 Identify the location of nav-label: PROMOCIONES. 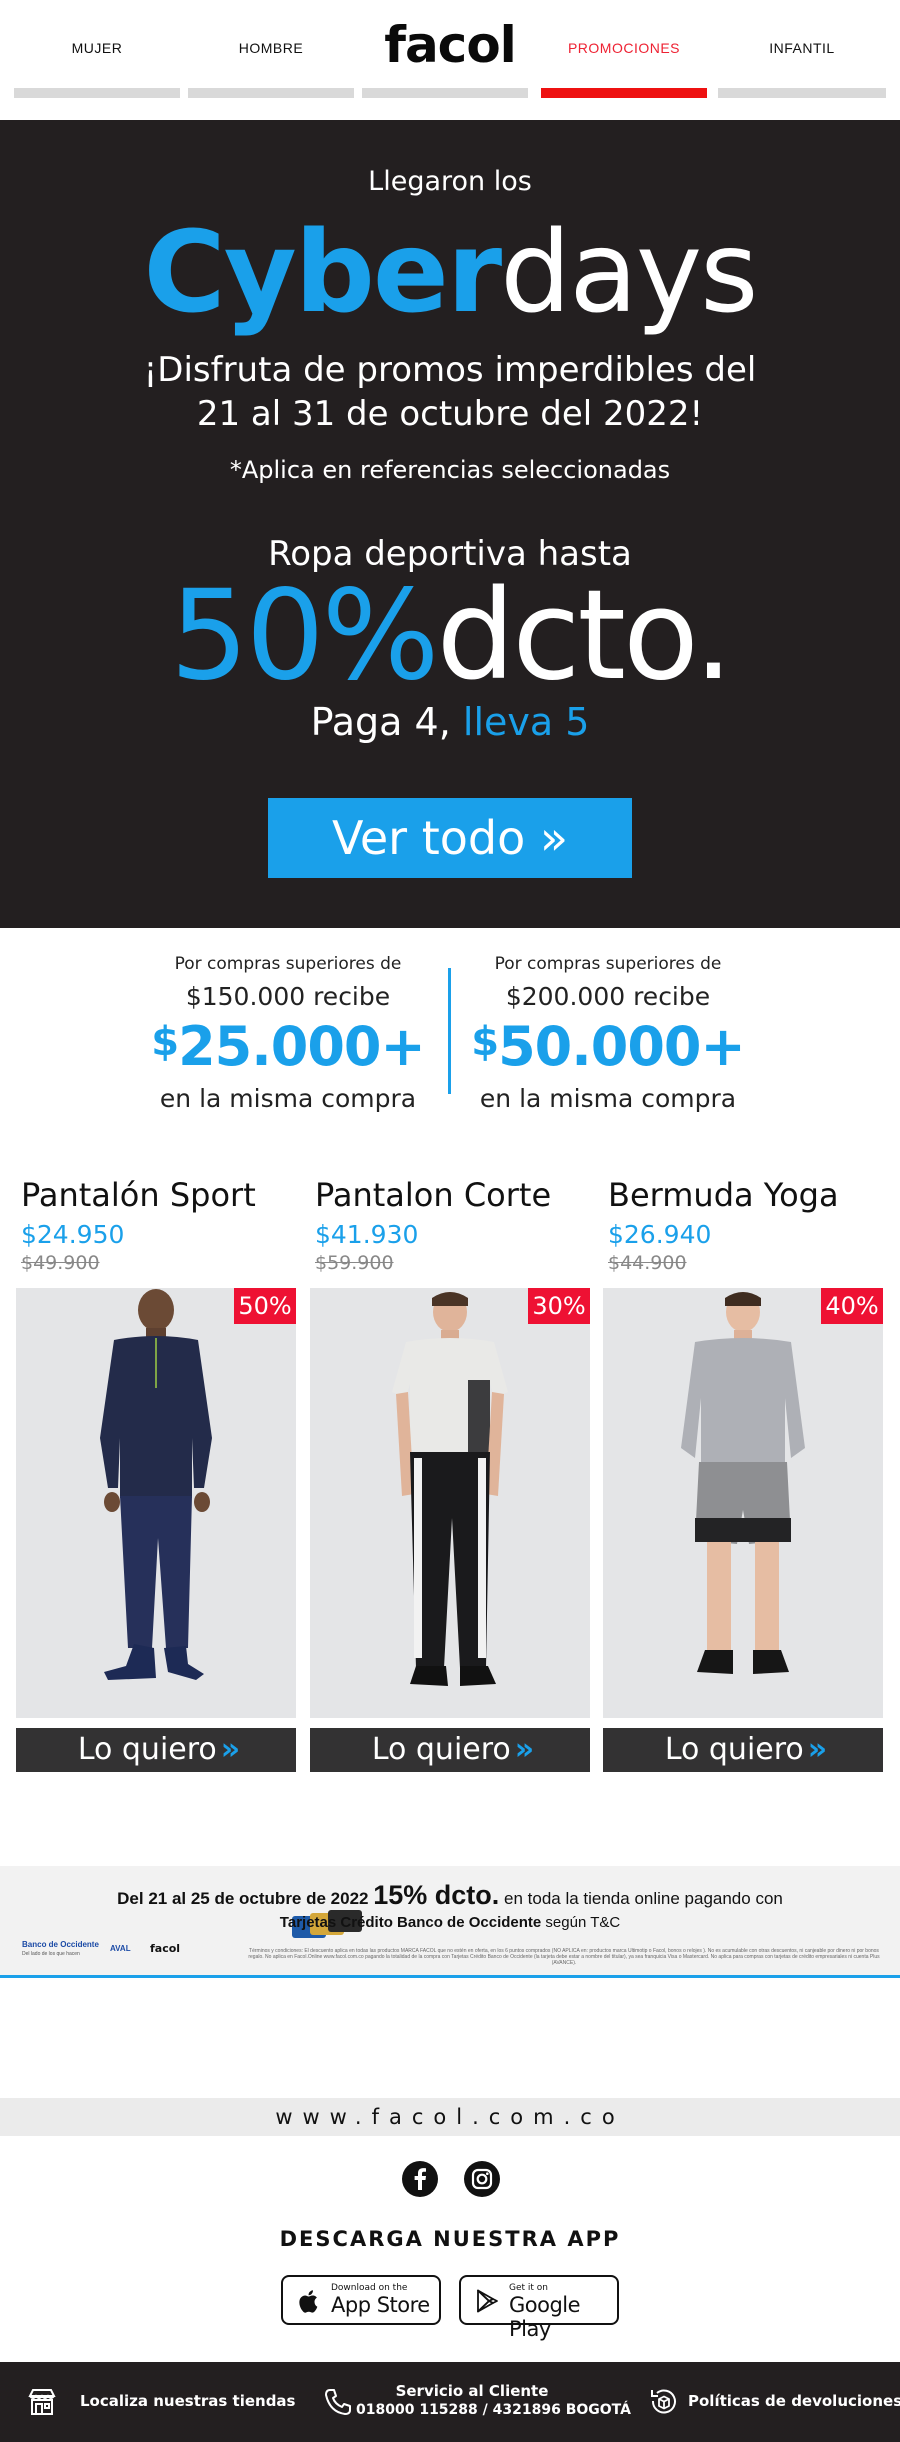
(624, 48).